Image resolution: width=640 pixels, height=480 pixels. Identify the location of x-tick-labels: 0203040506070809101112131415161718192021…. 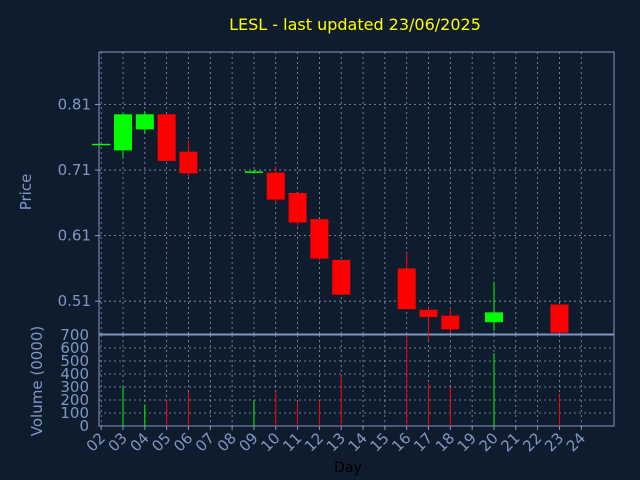
(336, 440).